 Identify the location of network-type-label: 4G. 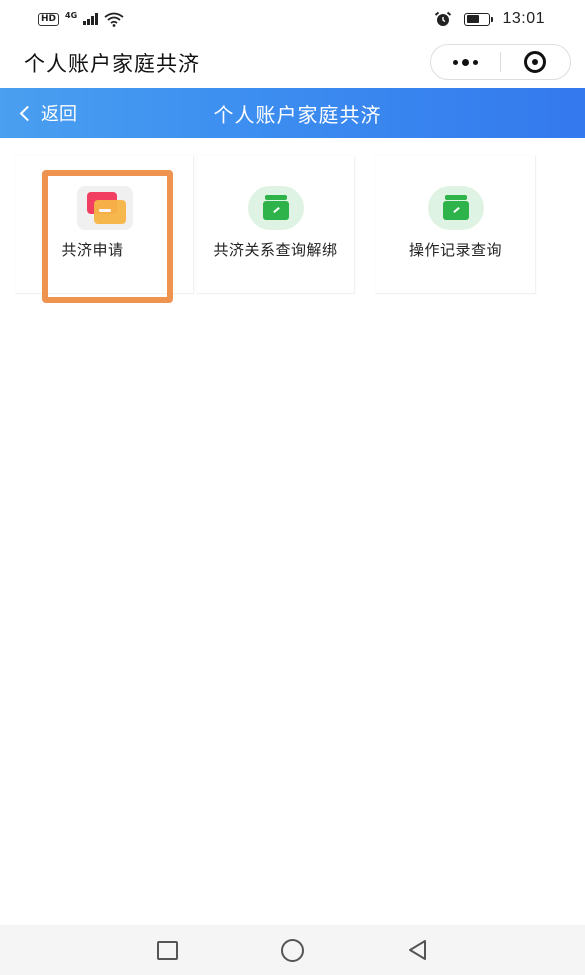
(71, 15).